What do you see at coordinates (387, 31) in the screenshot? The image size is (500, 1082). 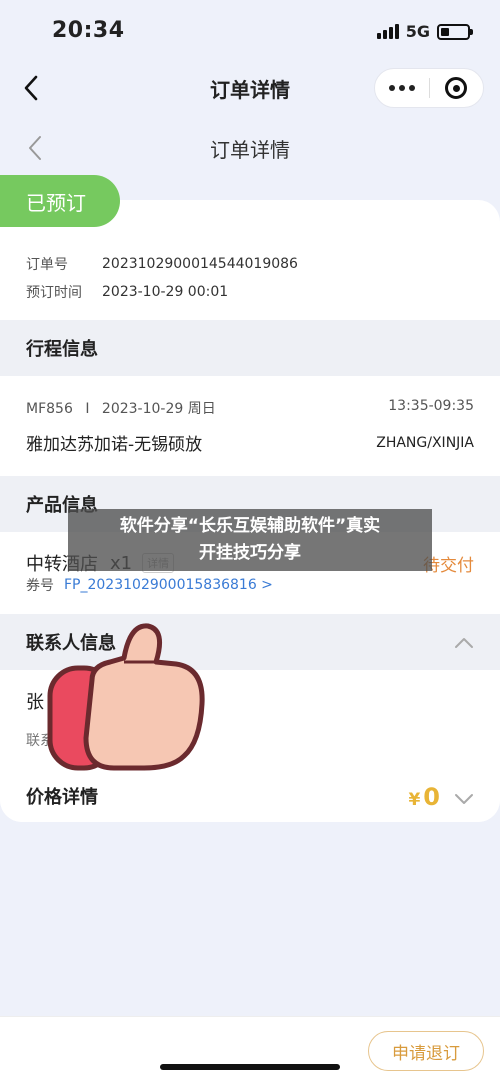 I see `signal-icon` at bounding box center [387, 31].